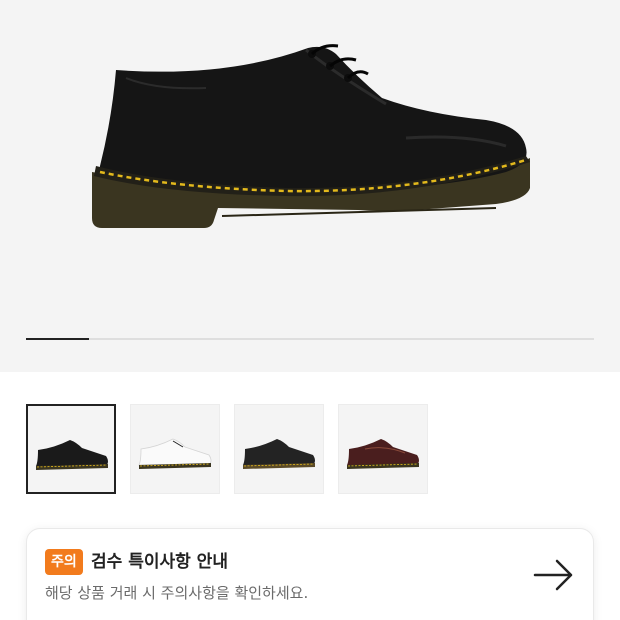  I want to click on notice-title: 검수 특이사항 안내, so click(159, 562).